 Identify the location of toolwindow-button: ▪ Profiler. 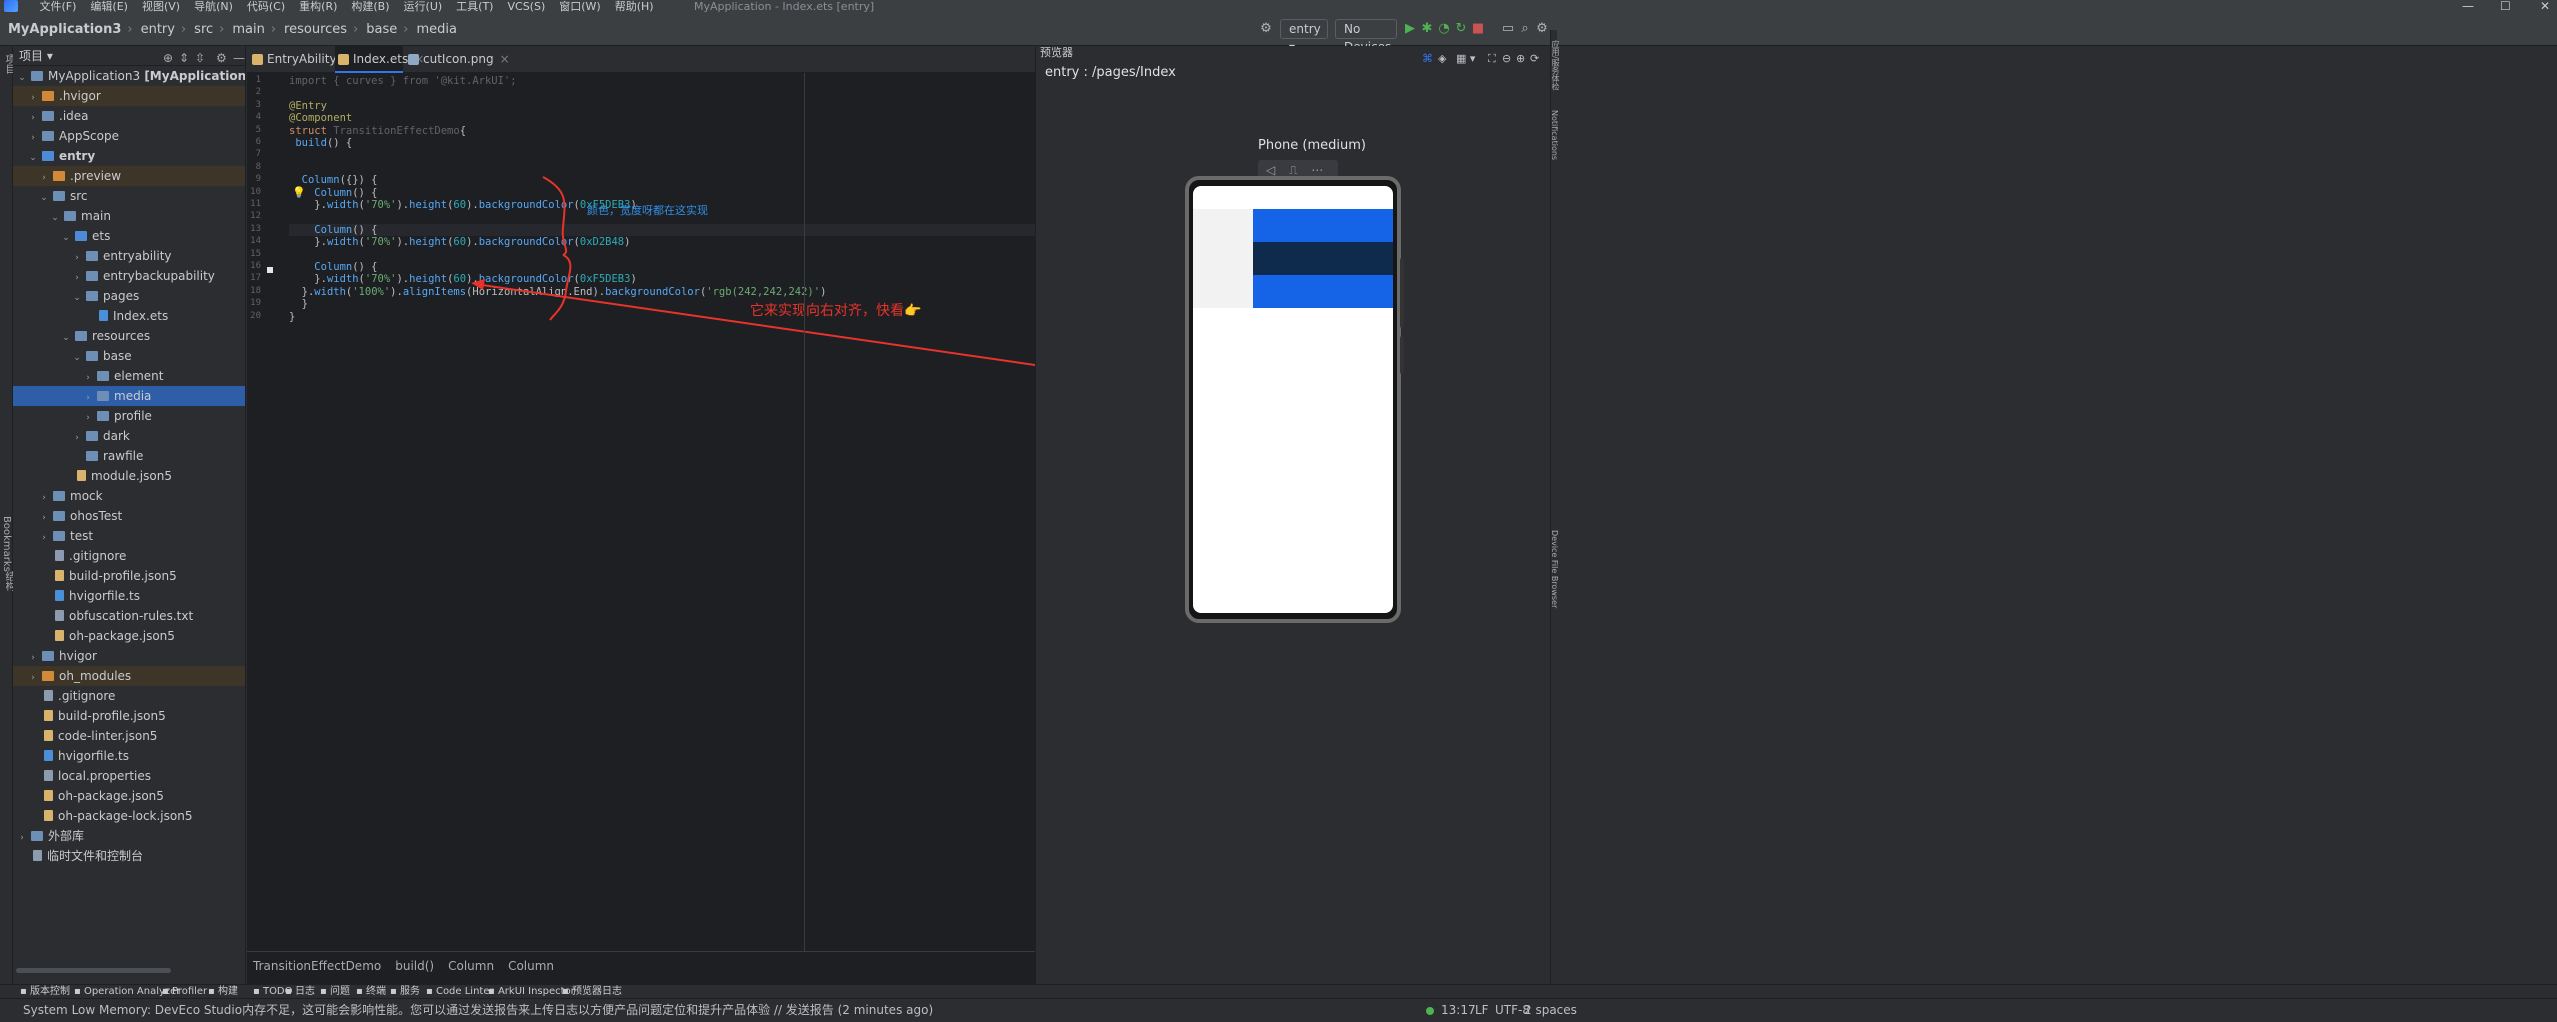
(184, 992).